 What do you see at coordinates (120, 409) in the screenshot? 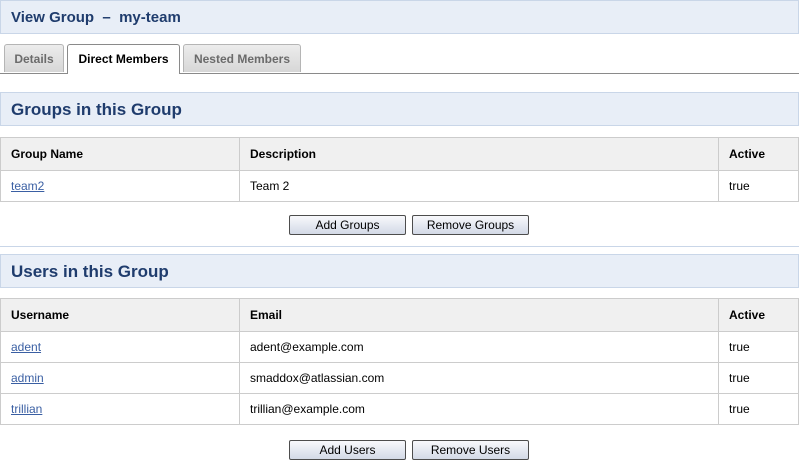
I see `username-cell: trillian` at bounding box center [120, 409].